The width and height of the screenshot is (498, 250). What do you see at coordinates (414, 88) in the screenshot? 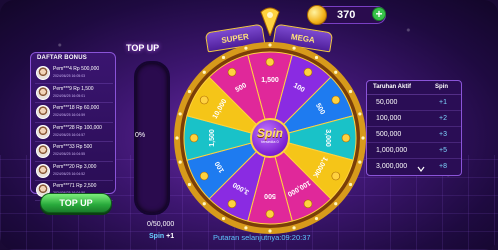
I see `table-header: Taruhan Aktif Spin` at bounding box center [414, 88].